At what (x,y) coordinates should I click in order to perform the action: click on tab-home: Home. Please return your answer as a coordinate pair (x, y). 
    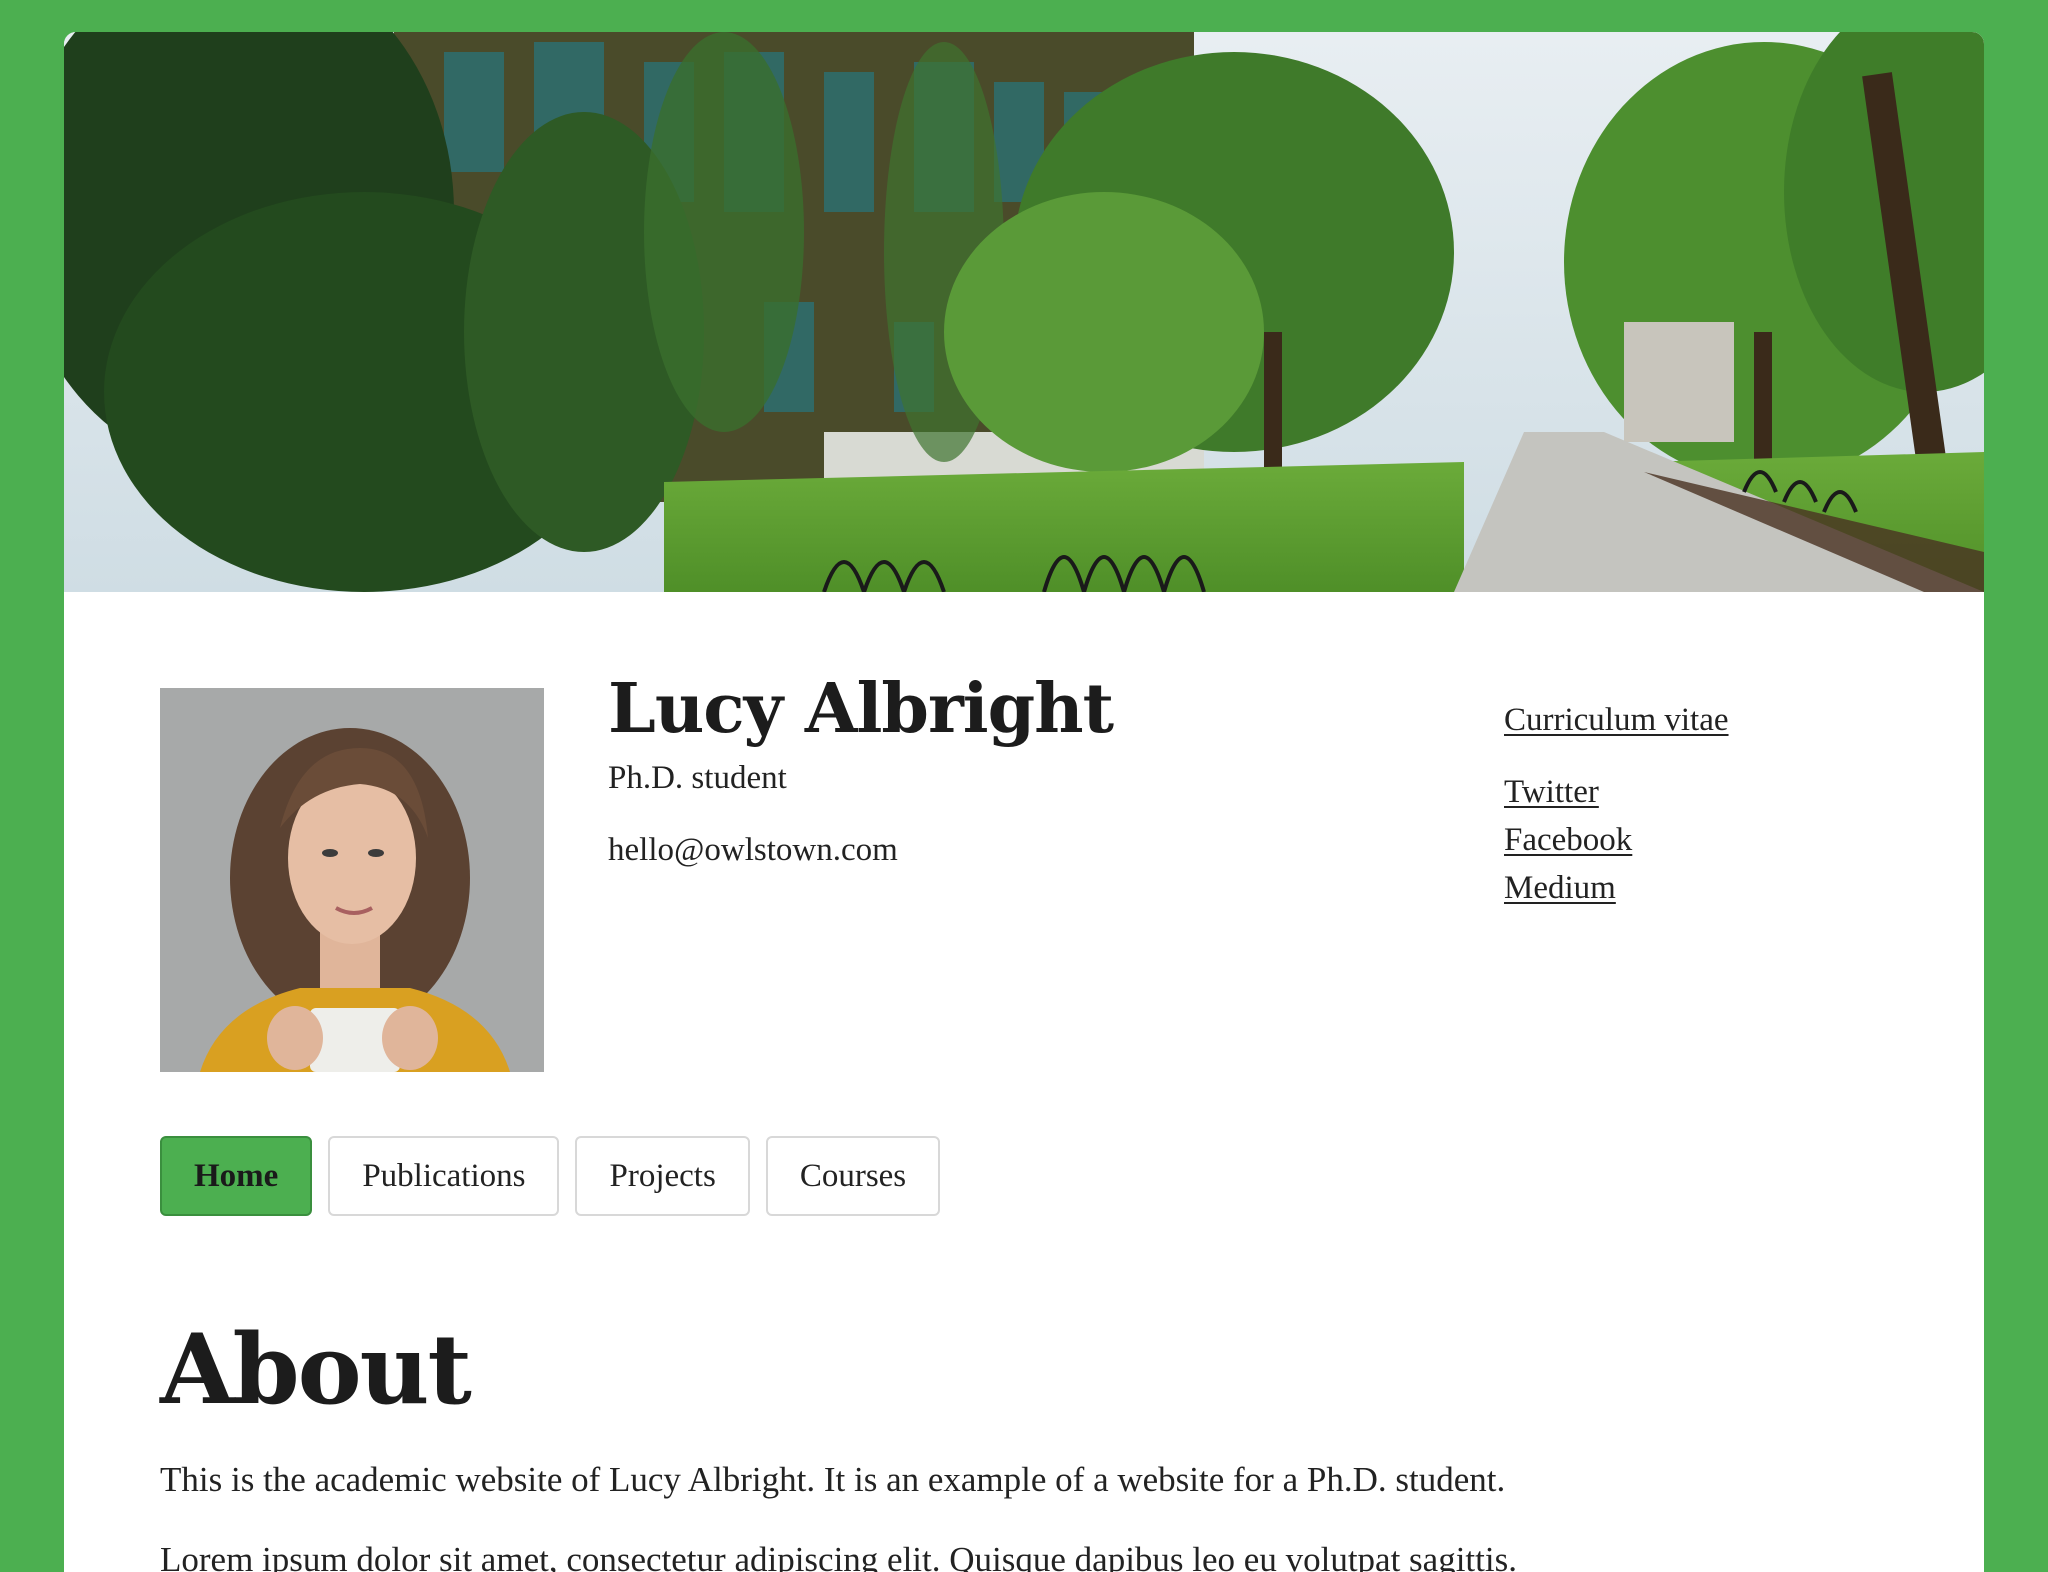
    Looking at the image, I should click on (236, 1176).